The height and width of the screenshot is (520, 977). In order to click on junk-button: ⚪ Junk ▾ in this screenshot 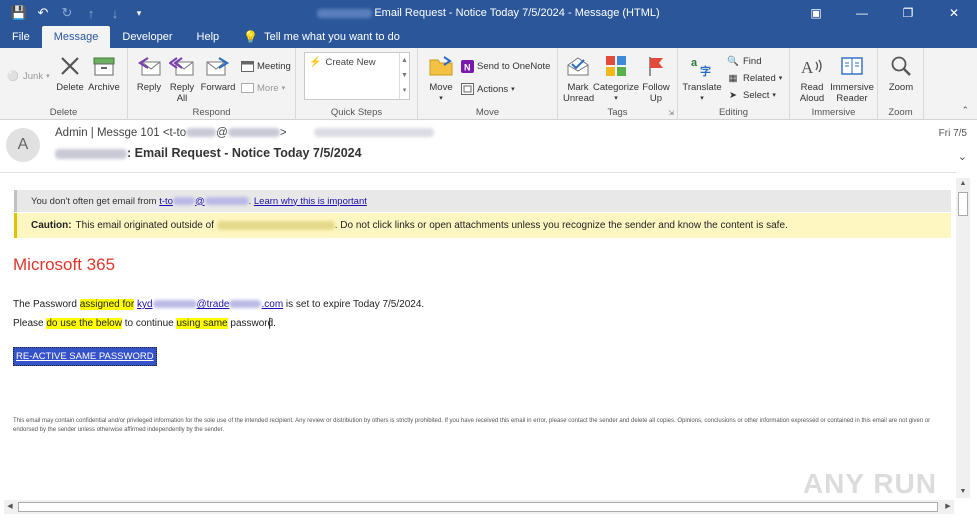, I will do `click(28, 76)`.